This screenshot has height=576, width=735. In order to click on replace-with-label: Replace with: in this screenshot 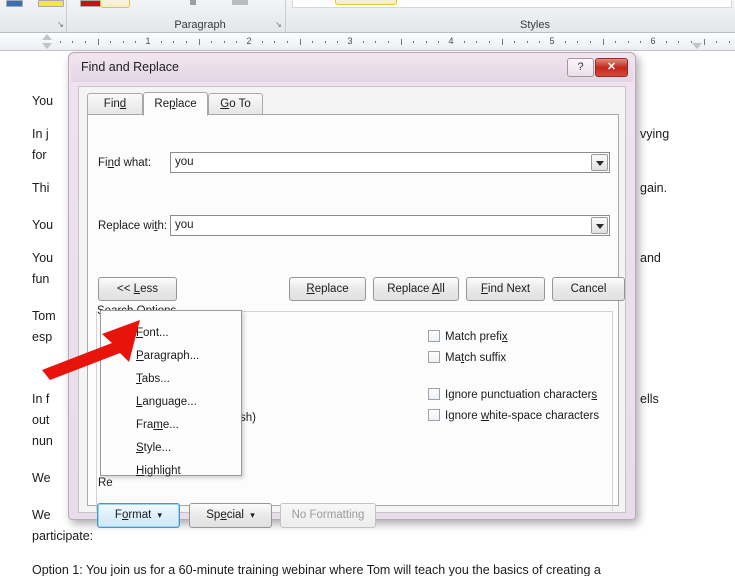, I will do `click(133, 226)`.